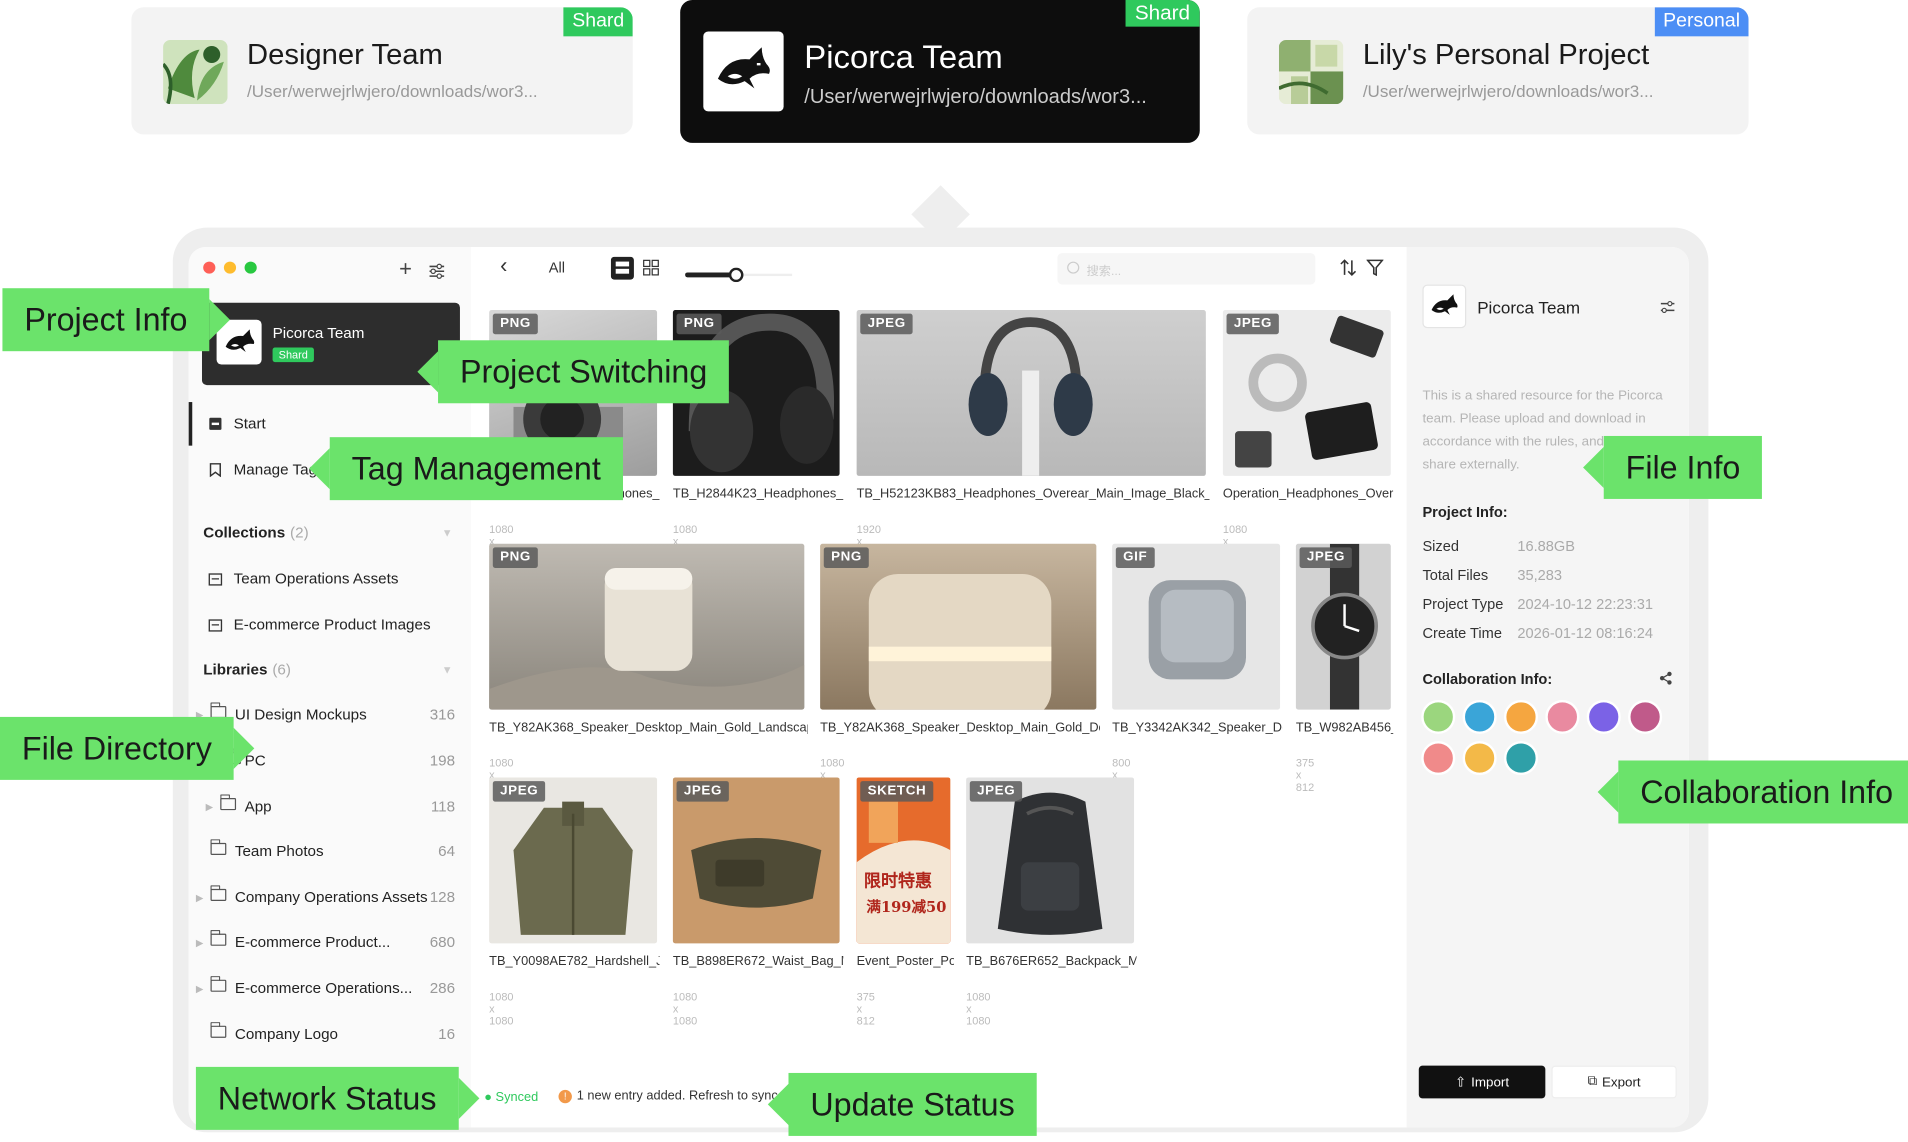 The image size is (1908, 1142). Describe the element at coordinates (903, 860) in the screenshot. I see `file-thumbnail: 限时特惠 满199减50` at that location.